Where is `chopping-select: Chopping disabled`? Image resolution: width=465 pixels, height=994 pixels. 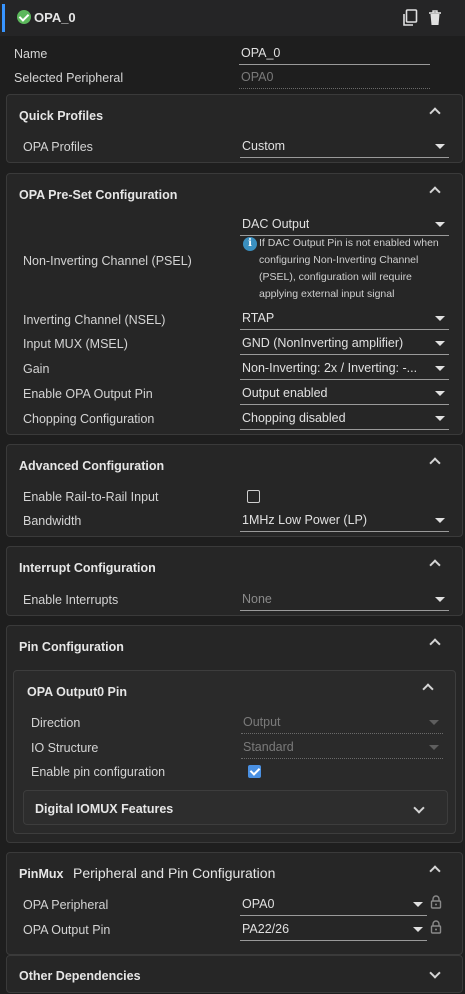
chopping-select: Chopping disabled is located at coordinates (344, 419).